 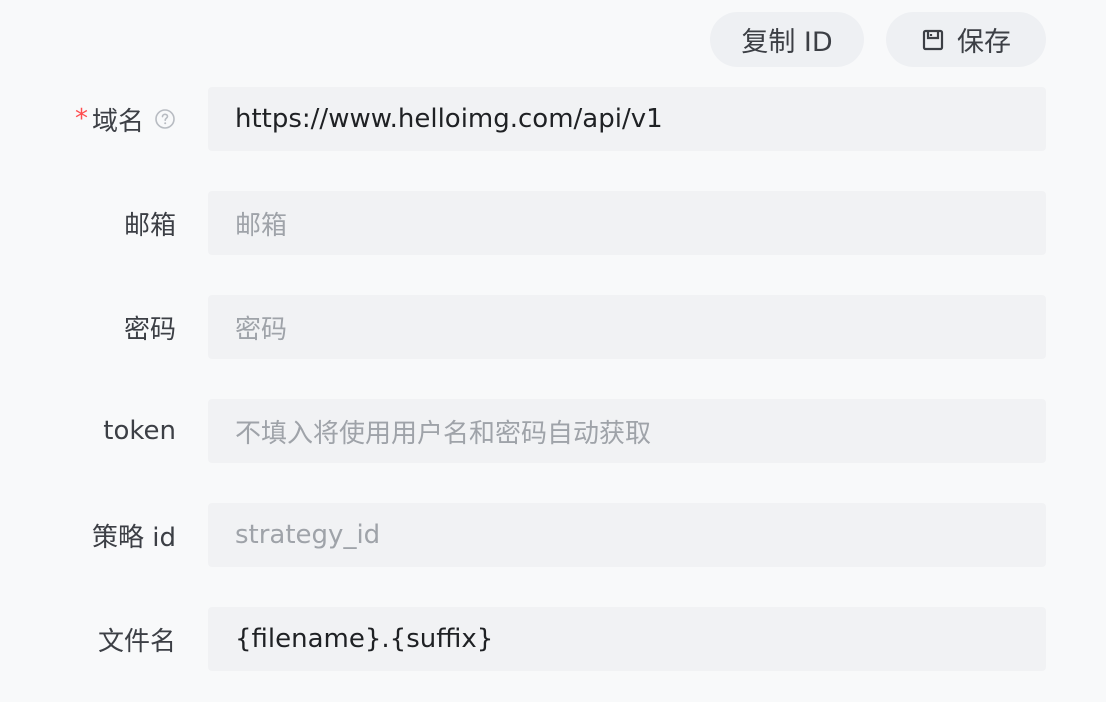 I want to click on form-row-strategy-id: 策略 id strategy_id, so click(x=553, y=535).